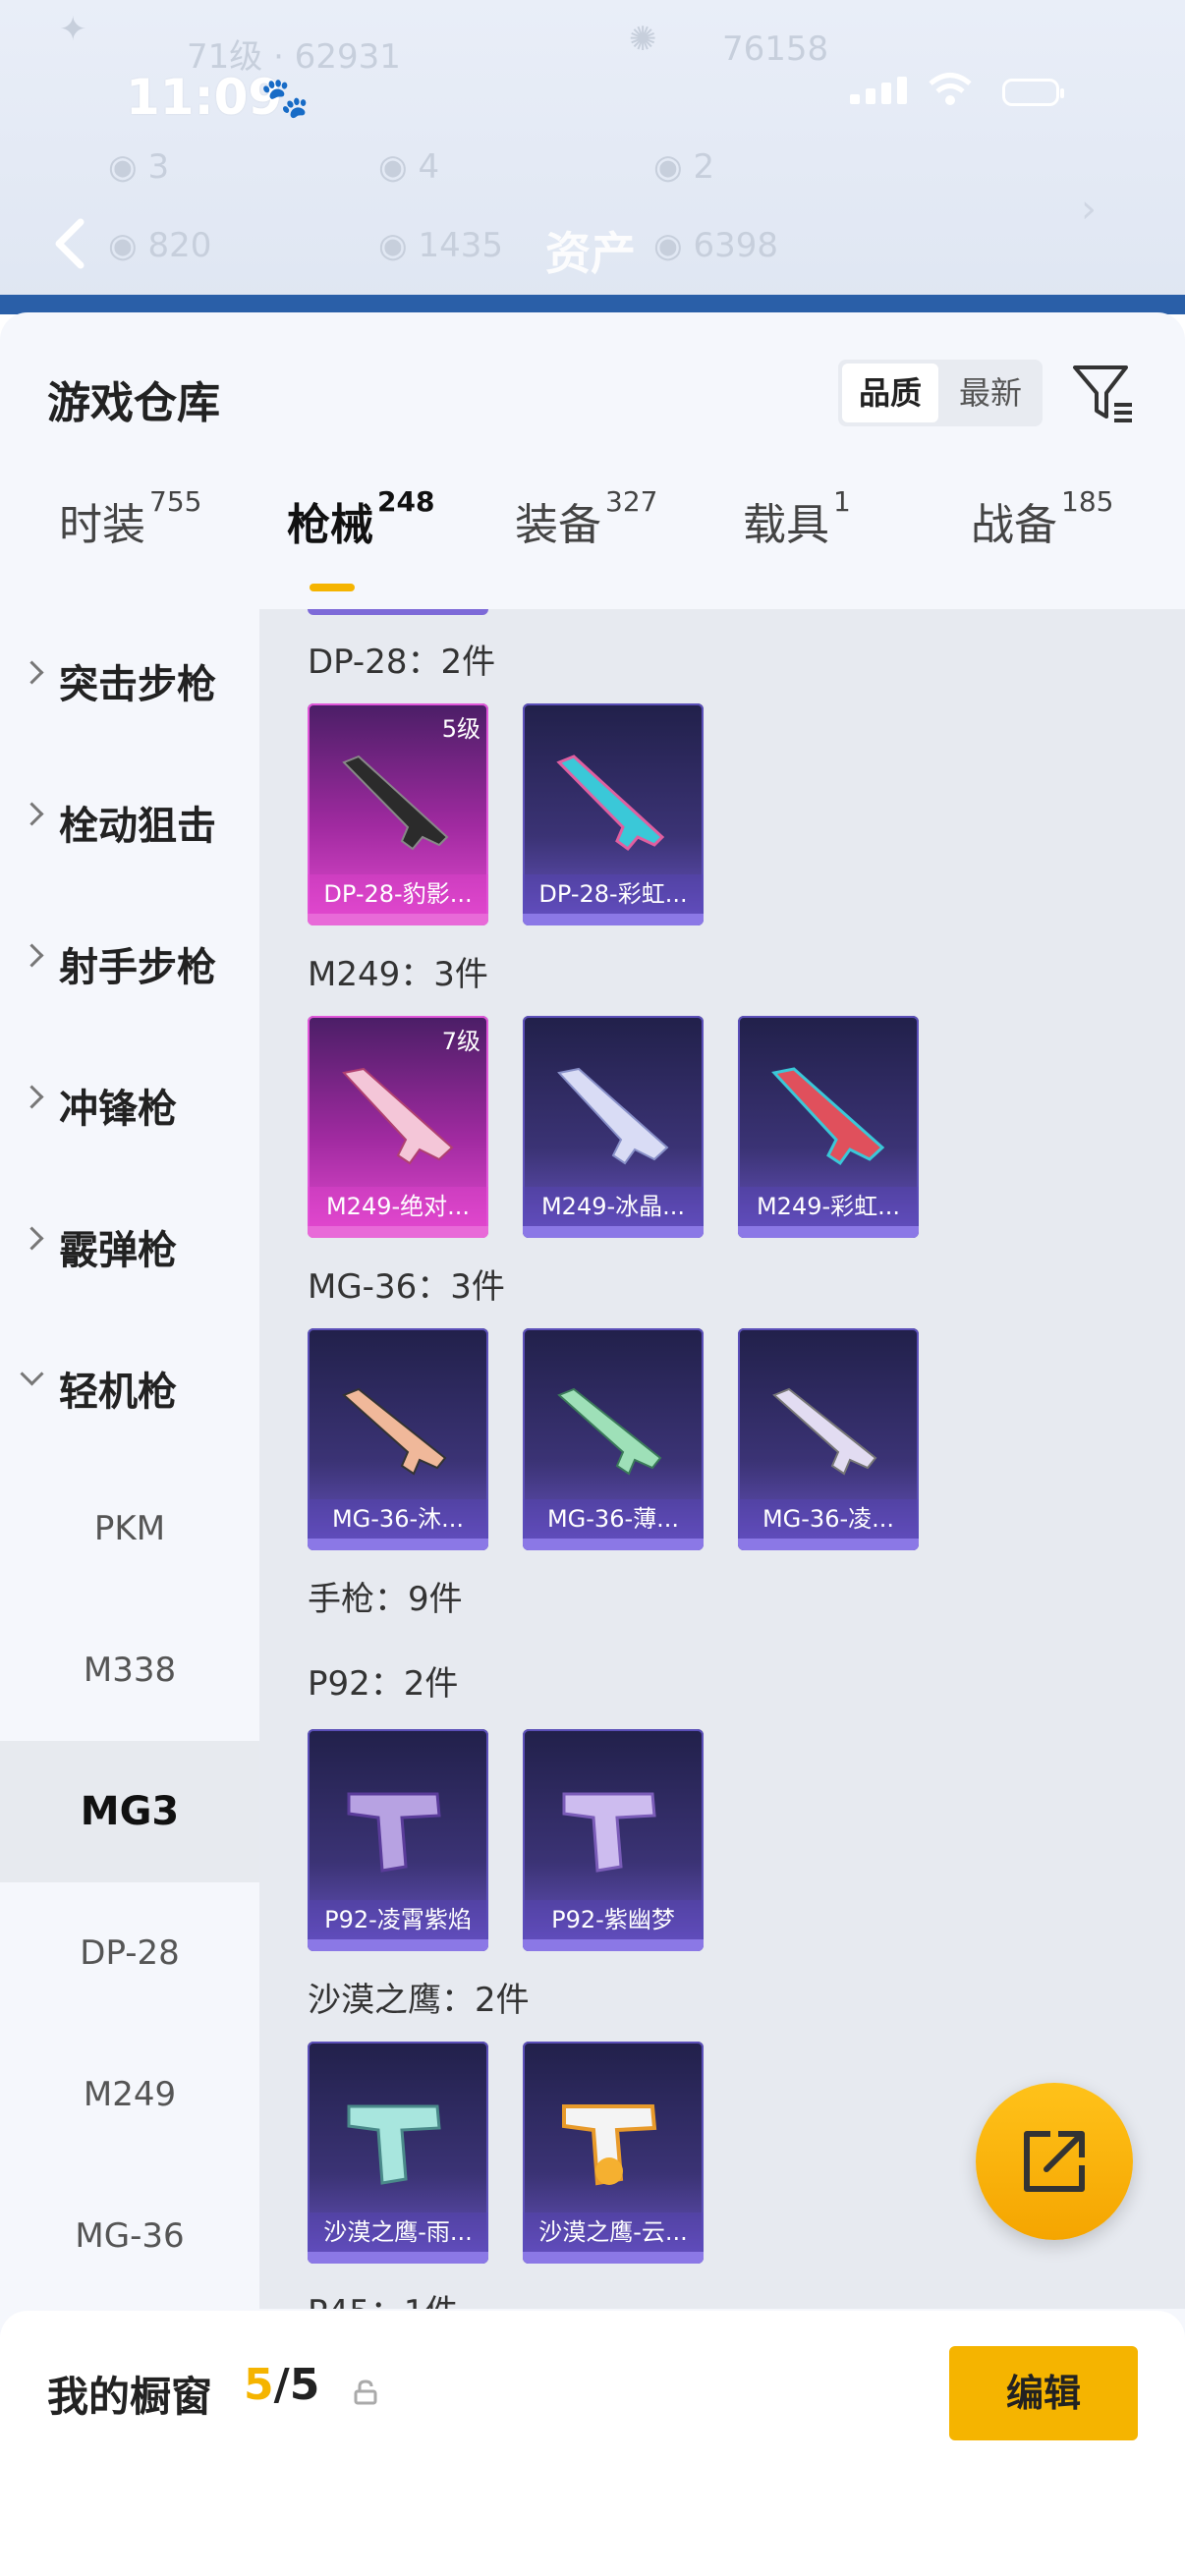 The image size is (1185, 2576). Describe the element at coordinates (130, 1245) in the screenshot. I see `sidebar-item-shotgun: 霰弹枪` at that location.